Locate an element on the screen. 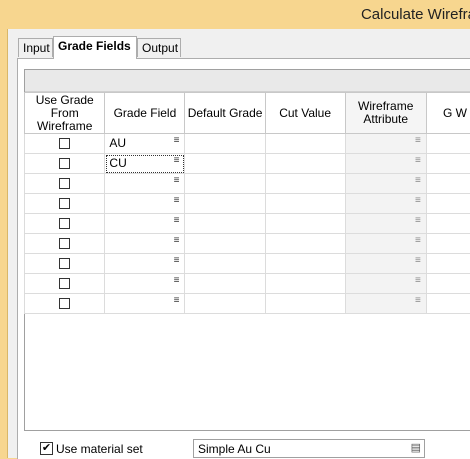  tab-output-label: Output is located at coordinates (160, 48).